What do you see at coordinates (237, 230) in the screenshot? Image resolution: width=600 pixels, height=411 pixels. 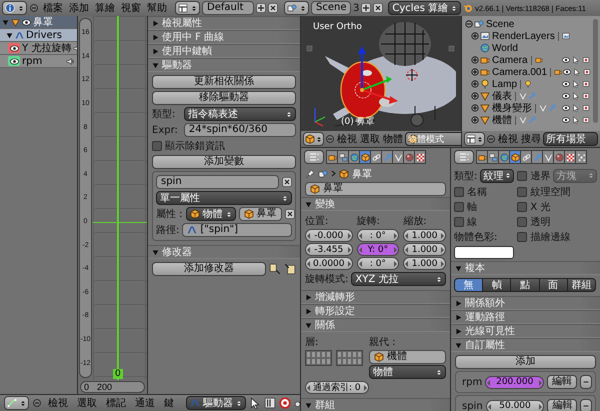 I see `path-field: ["spin"]` at bounding box center [237, 230].